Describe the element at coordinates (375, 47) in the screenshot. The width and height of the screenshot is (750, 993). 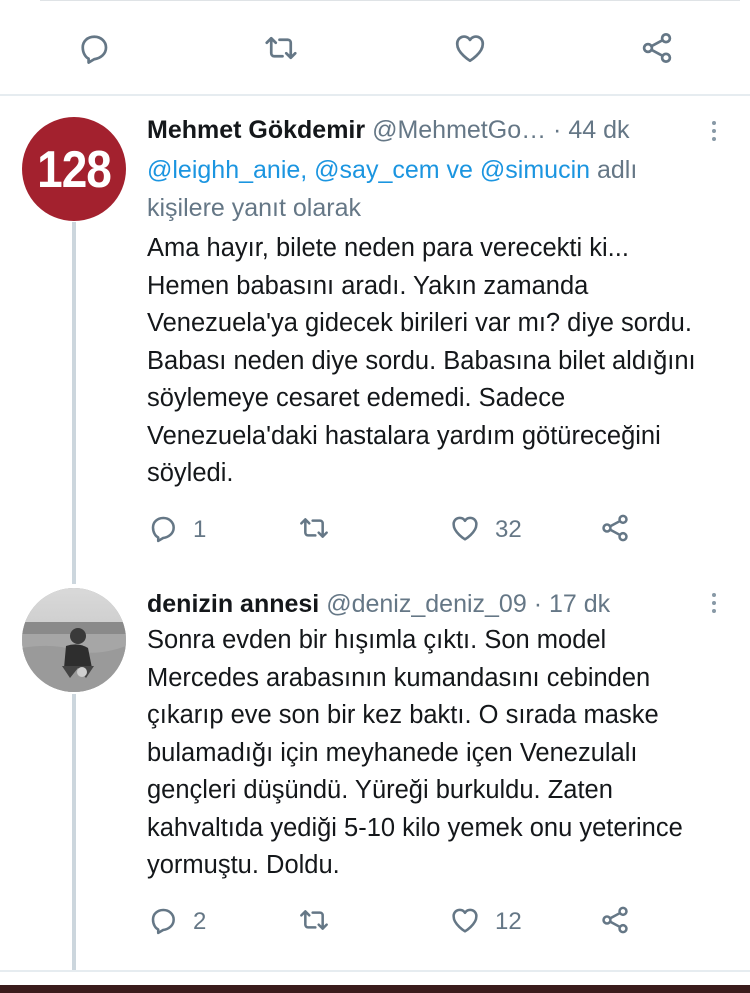
I see `top-action-bar` at that location.